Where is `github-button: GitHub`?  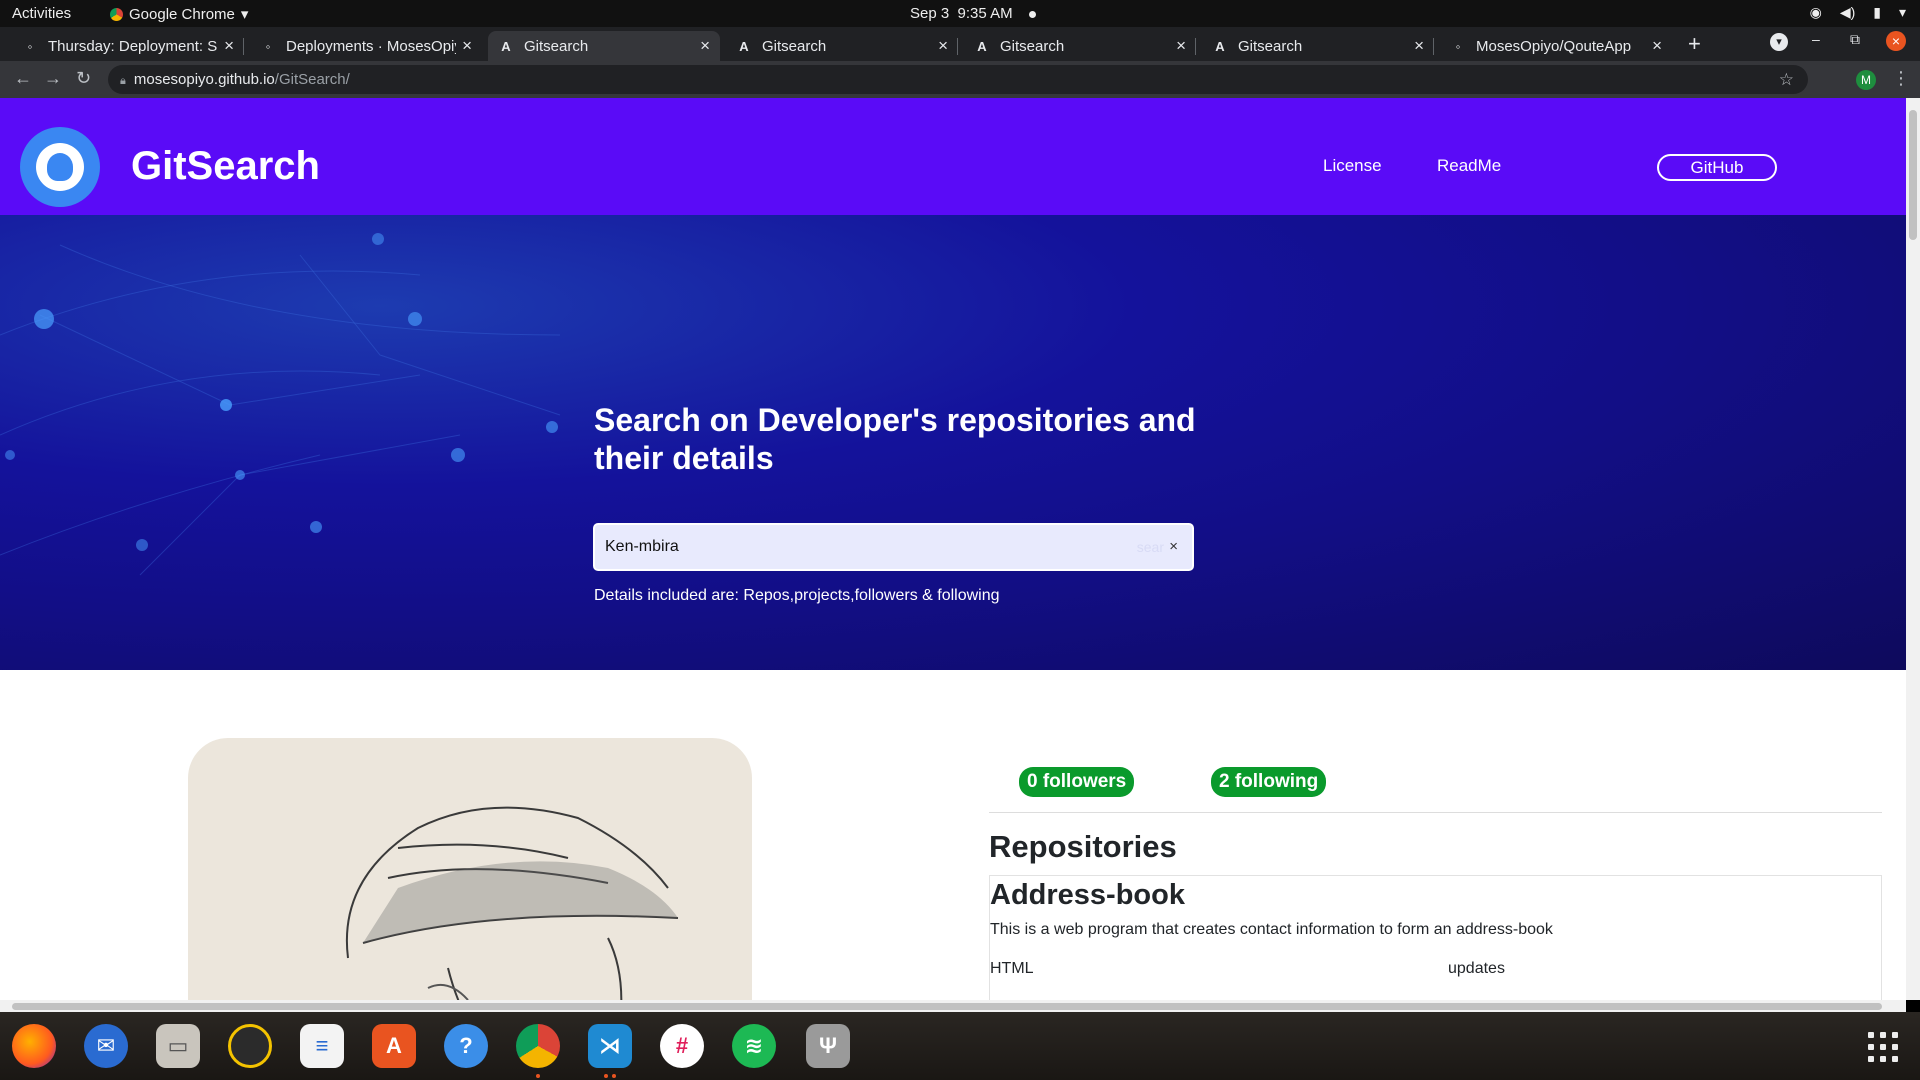
github-button: GitHub is located at coordinates (1717, 167).